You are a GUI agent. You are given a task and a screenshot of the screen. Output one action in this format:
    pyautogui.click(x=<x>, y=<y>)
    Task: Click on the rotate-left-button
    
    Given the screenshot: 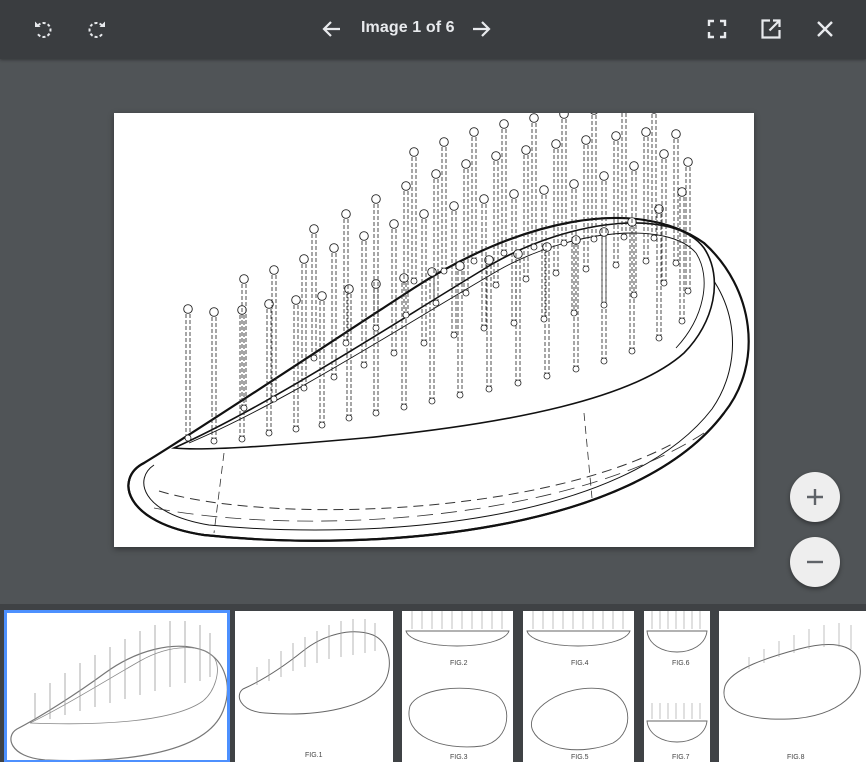 What is the action you would take?
    pyautogui.click(x=43, y=29)
    